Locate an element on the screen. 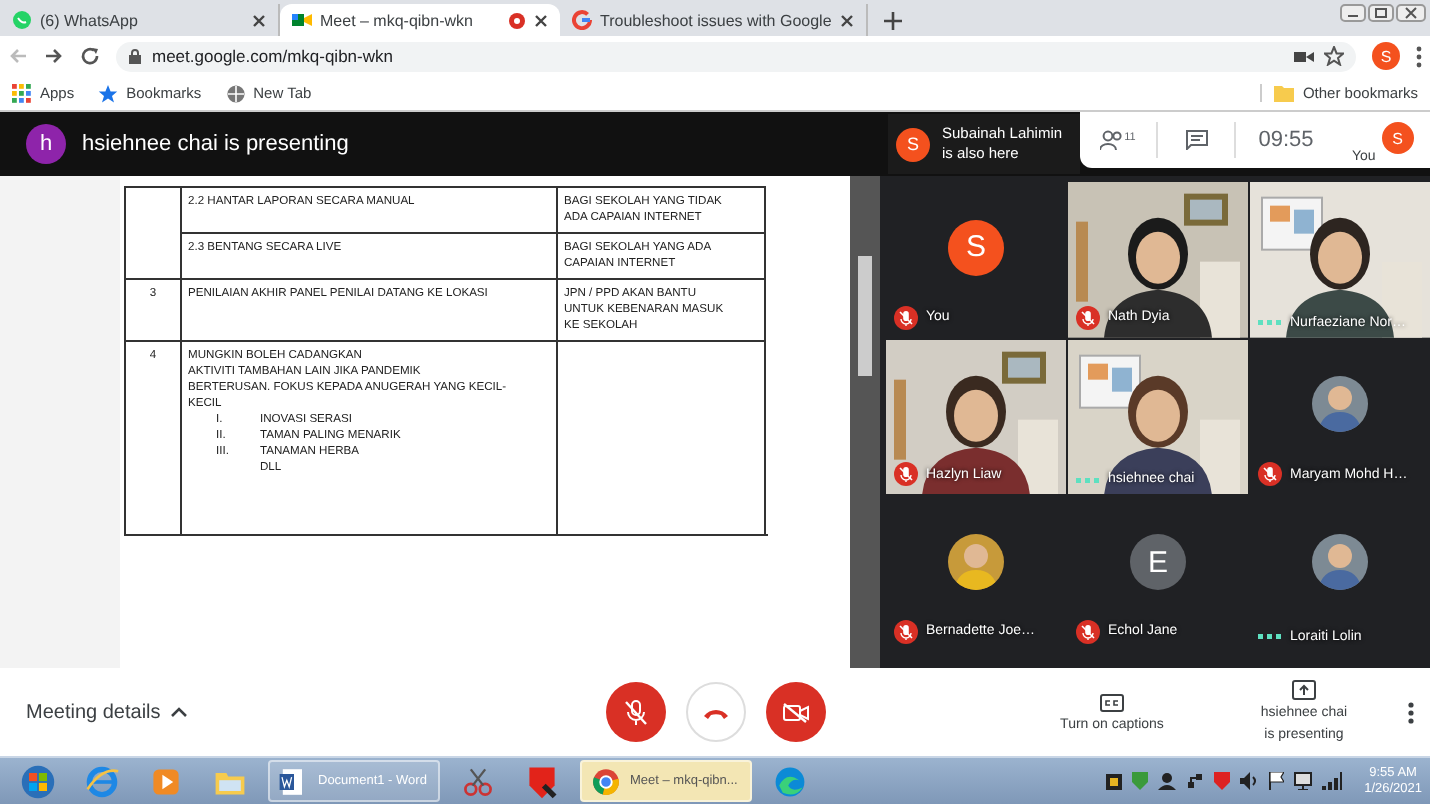  tricolor-circle-icon is located at coordinates (606, 781).